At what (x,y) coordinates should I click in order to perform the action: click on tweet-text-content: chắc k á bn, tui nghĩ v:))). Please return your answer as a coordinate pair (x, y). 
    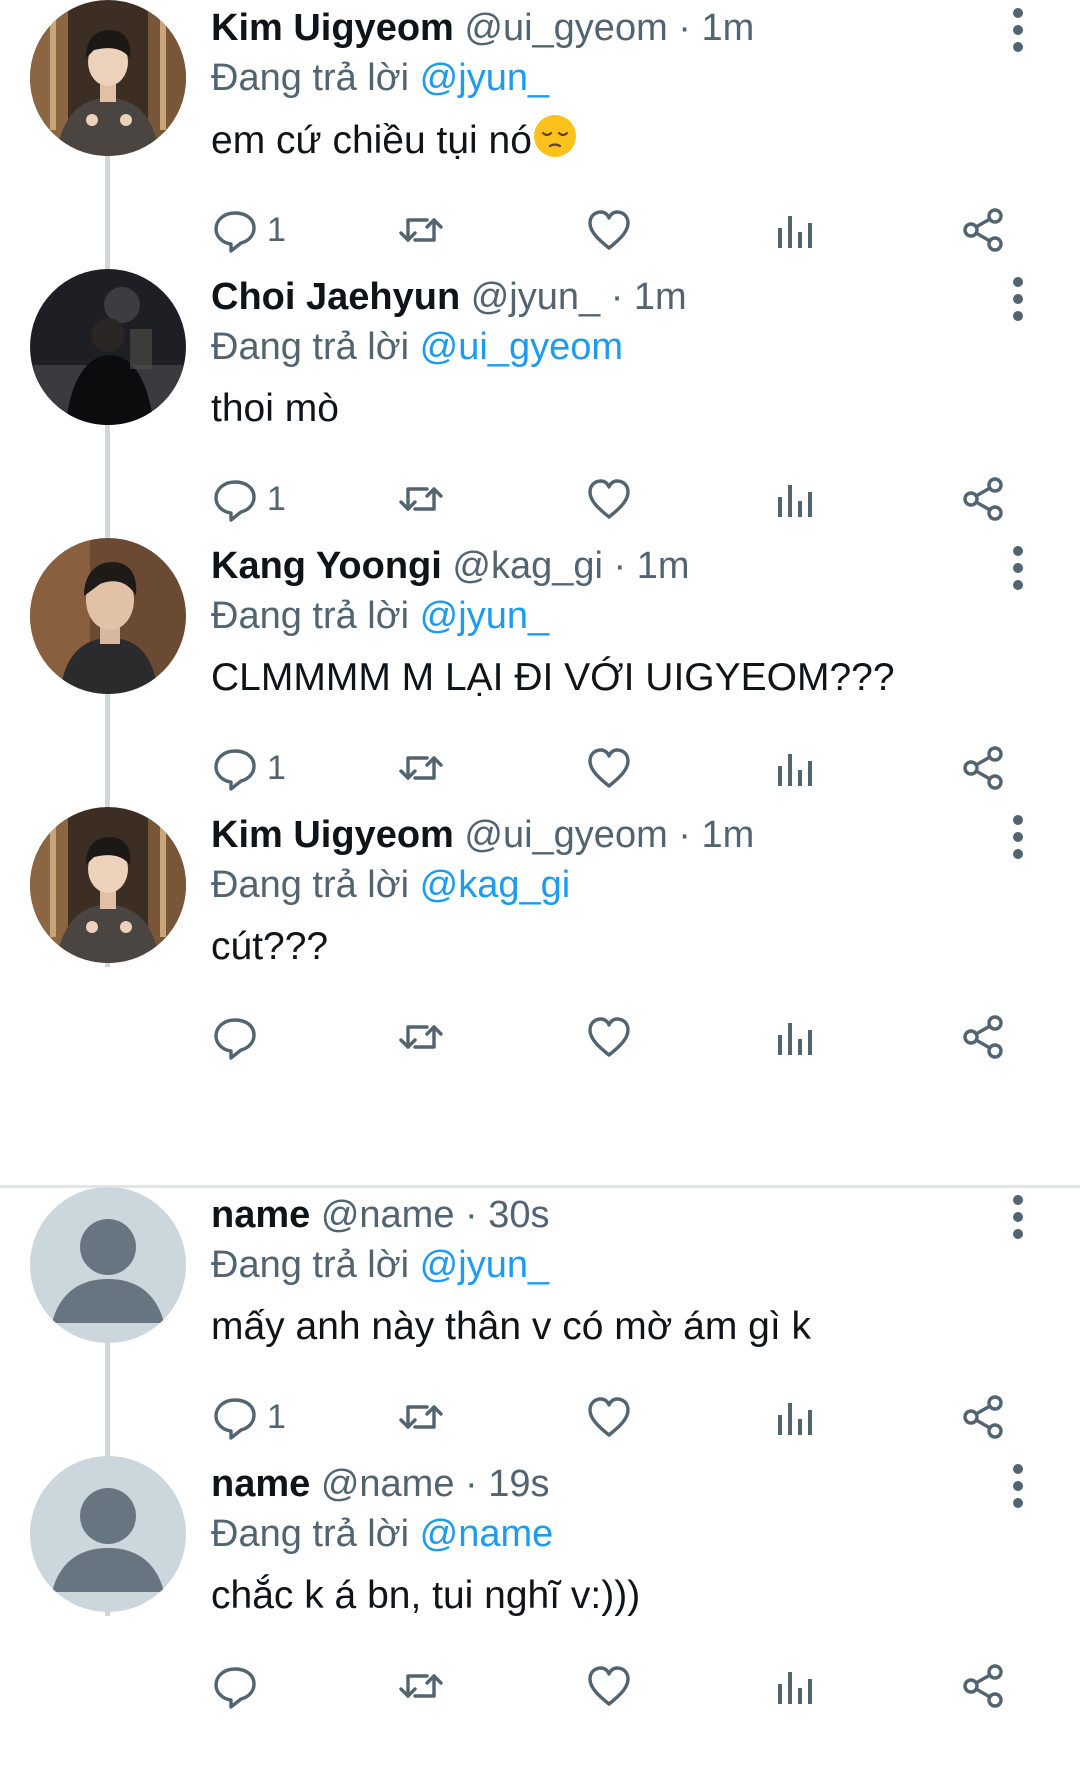
    Looking at the image, I should click on (426, 1595).